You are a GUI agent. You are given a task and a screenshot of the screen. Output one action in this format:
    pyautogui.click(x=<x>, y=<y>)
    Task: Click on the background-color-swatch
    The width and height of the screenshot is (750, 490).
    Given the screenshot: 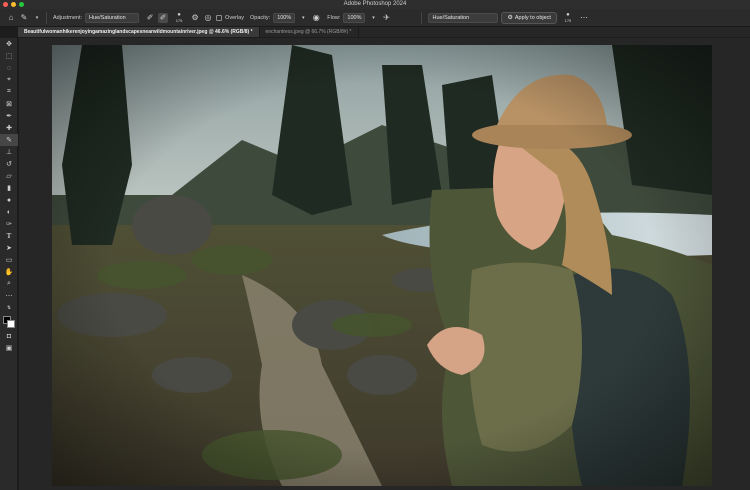 What is the action you would take?
    pyautogui.click(x=11, y=324)
    